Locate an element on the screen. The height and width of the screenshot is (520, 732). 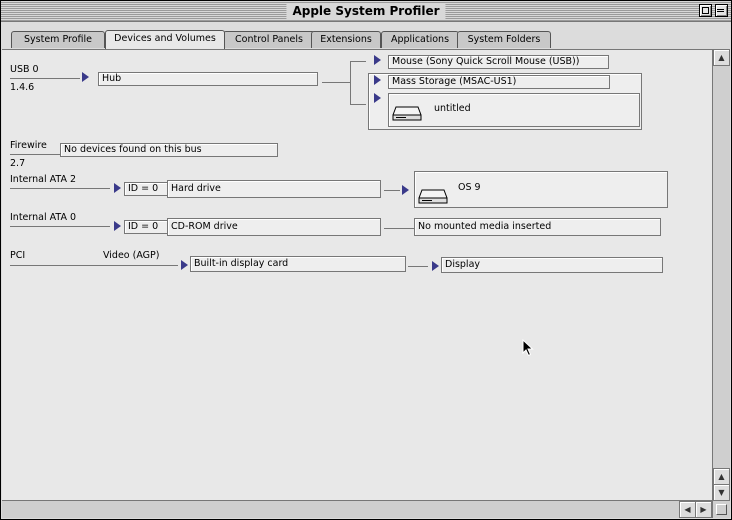
ata2-id-box: ID = 0 is located at coordinates (146, 189).